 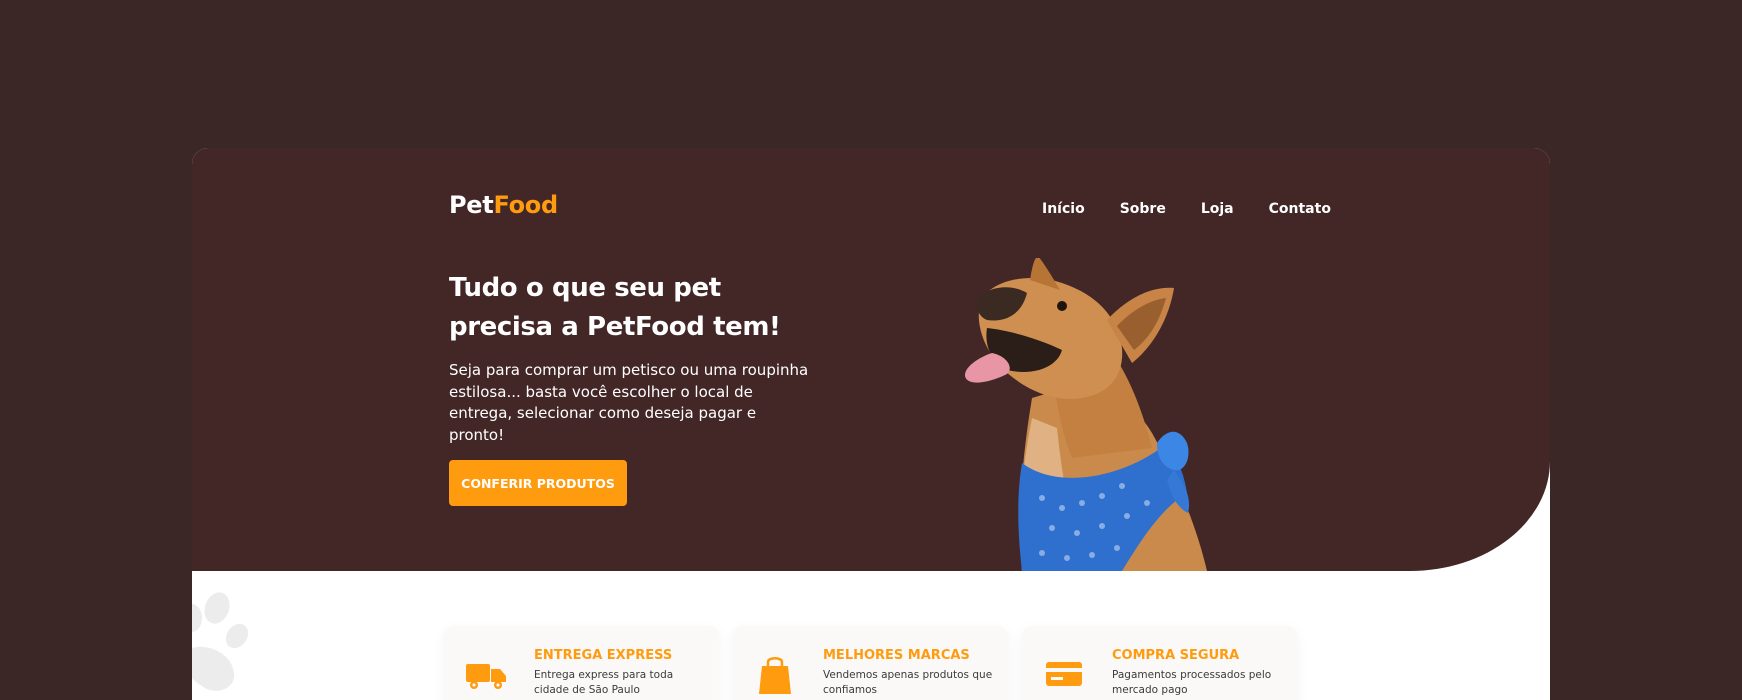 I want to click on truck-icon, so click(x=486, y=676).